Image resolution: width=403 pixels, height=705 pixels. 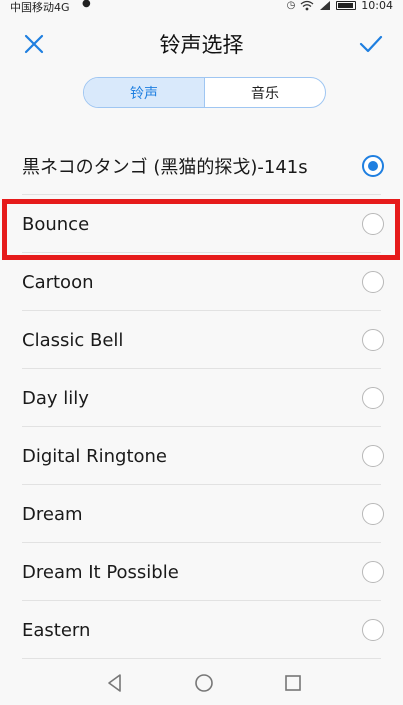 What do you see at coordinates (371, 44) in the screenshot?
I see `checkmark-icon` at bounding box center [371, 44].